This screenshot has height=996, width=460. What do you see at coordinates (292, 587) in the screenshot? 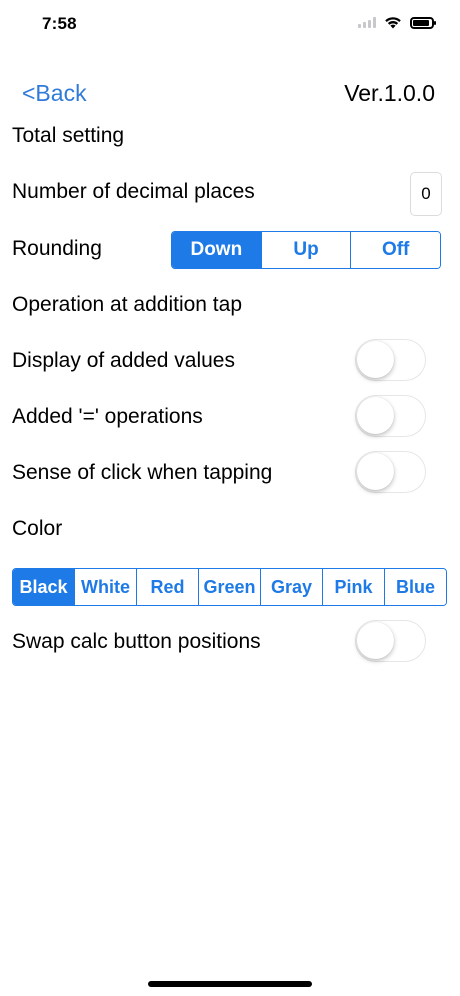
I see `color-option-gray: Gray` at bounding box center [292, 587].